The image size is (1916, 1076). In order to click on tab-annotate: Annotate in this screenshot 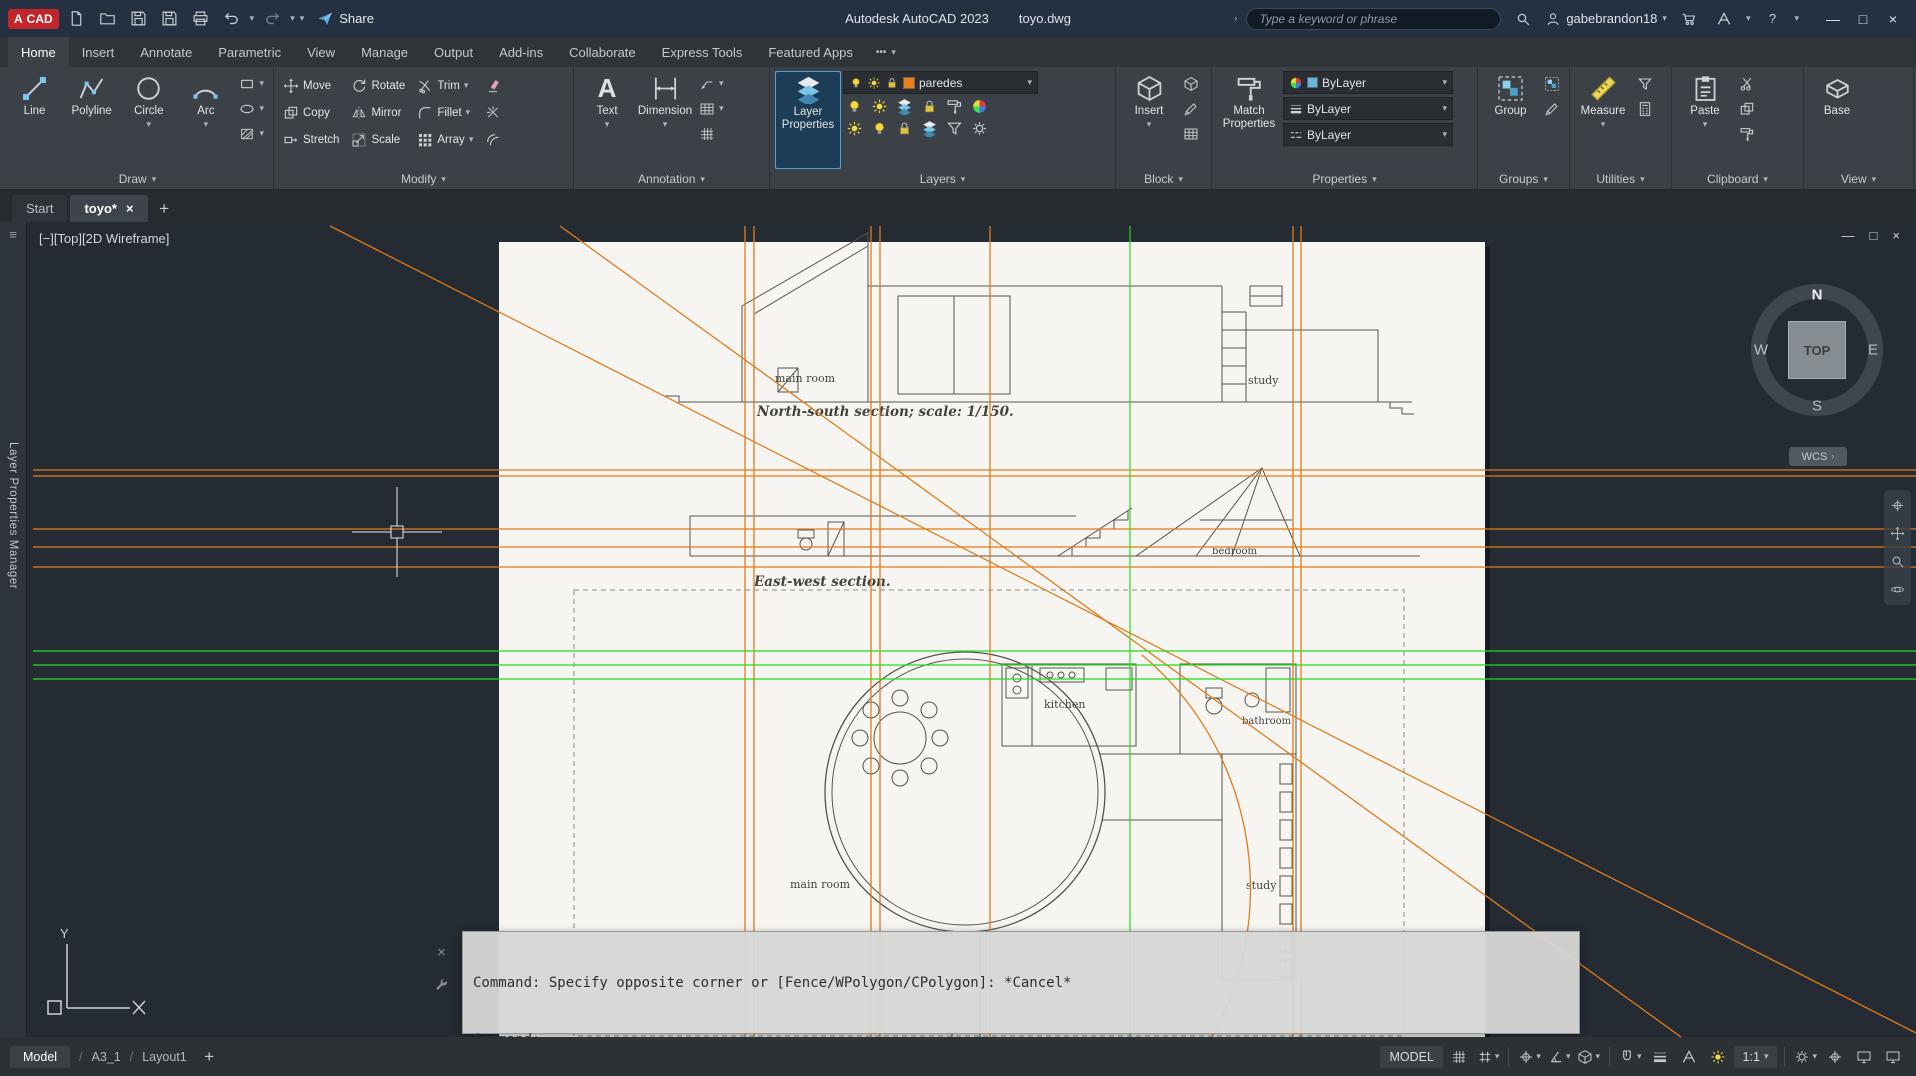, I will do `click(166, 52)`.